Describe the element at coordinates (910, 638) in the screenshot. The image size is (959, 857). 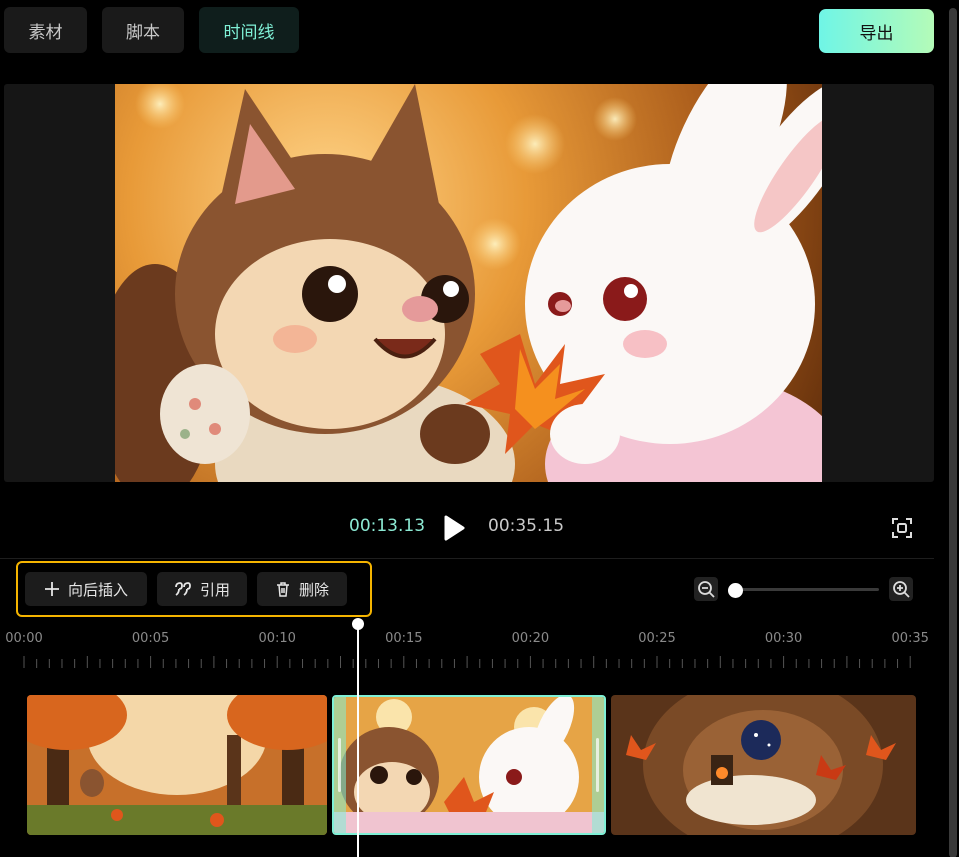
I see `timeline-tick-label: 00:35` at that location.